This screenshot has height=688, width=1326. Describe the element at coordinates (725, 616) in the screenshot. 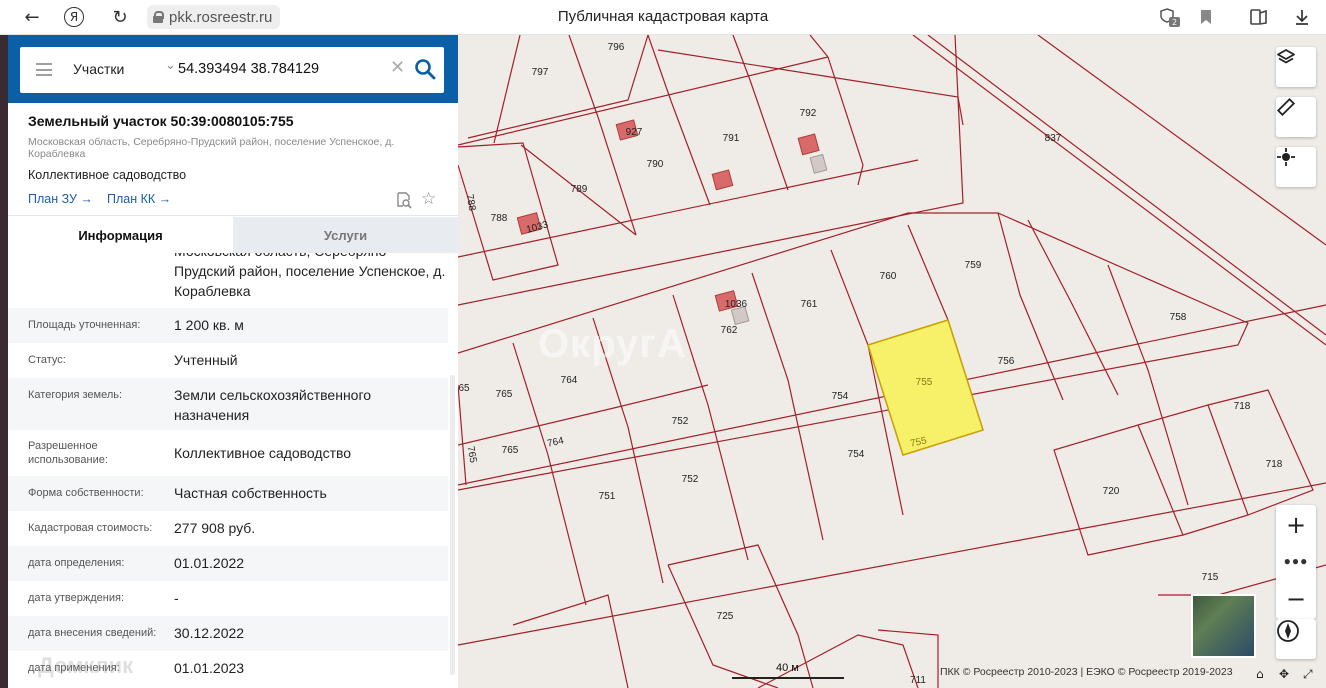

I see `parcel-label: 725` at that location.